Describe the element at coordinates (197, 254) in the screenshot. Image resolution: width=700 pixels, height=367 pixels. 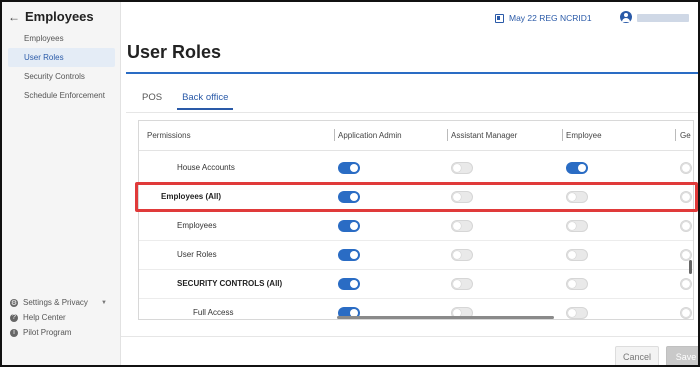
I see `permission-label: User Roles` at that location.